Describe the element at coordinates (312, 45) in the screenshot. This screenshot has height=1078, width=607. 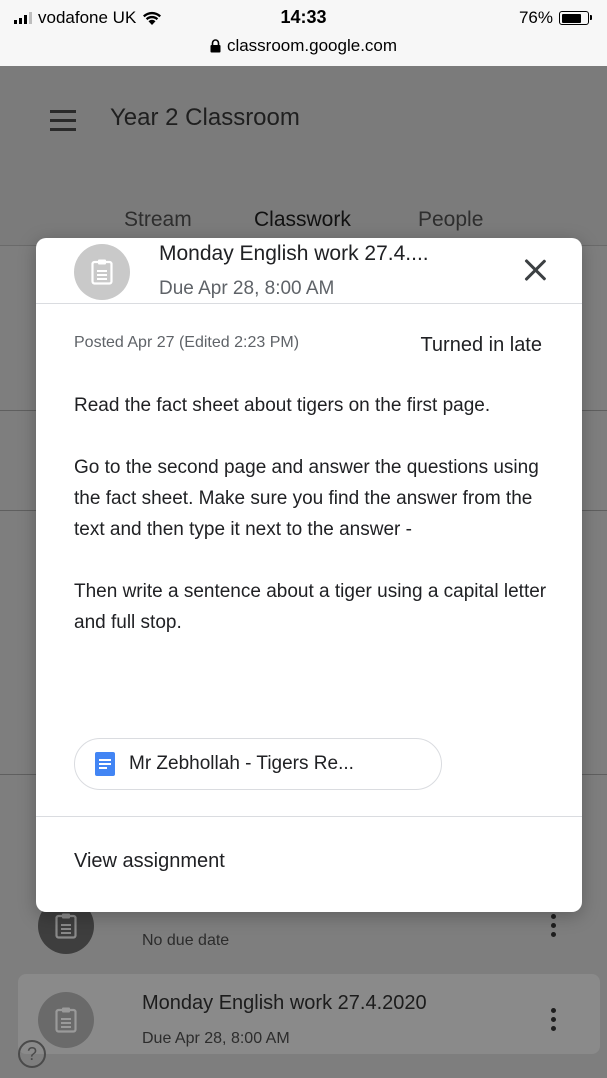
I see `url-text: classroom.google.com` at that location.